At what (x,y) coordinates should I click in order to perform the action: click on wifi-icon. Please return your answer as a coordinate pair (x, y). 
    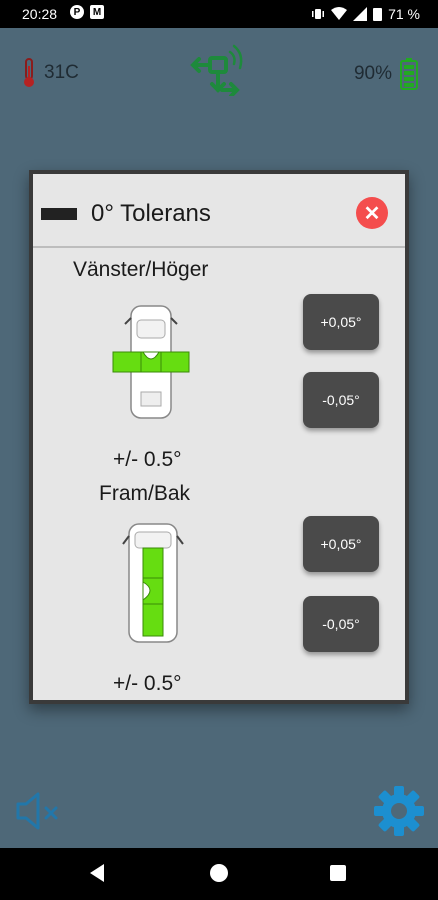
    Looking at the image, I should click on (339, 13).